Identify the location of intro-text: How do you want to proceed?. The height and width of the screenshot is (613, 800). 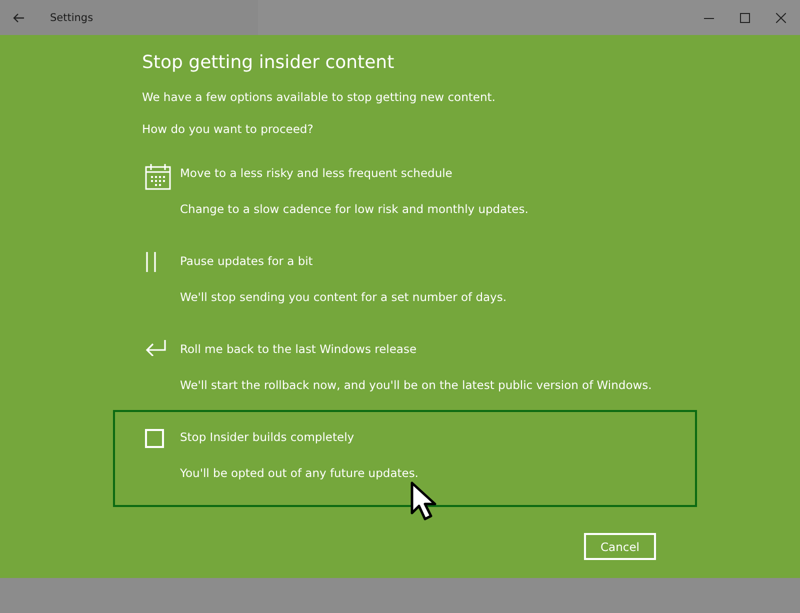
(228, 129).